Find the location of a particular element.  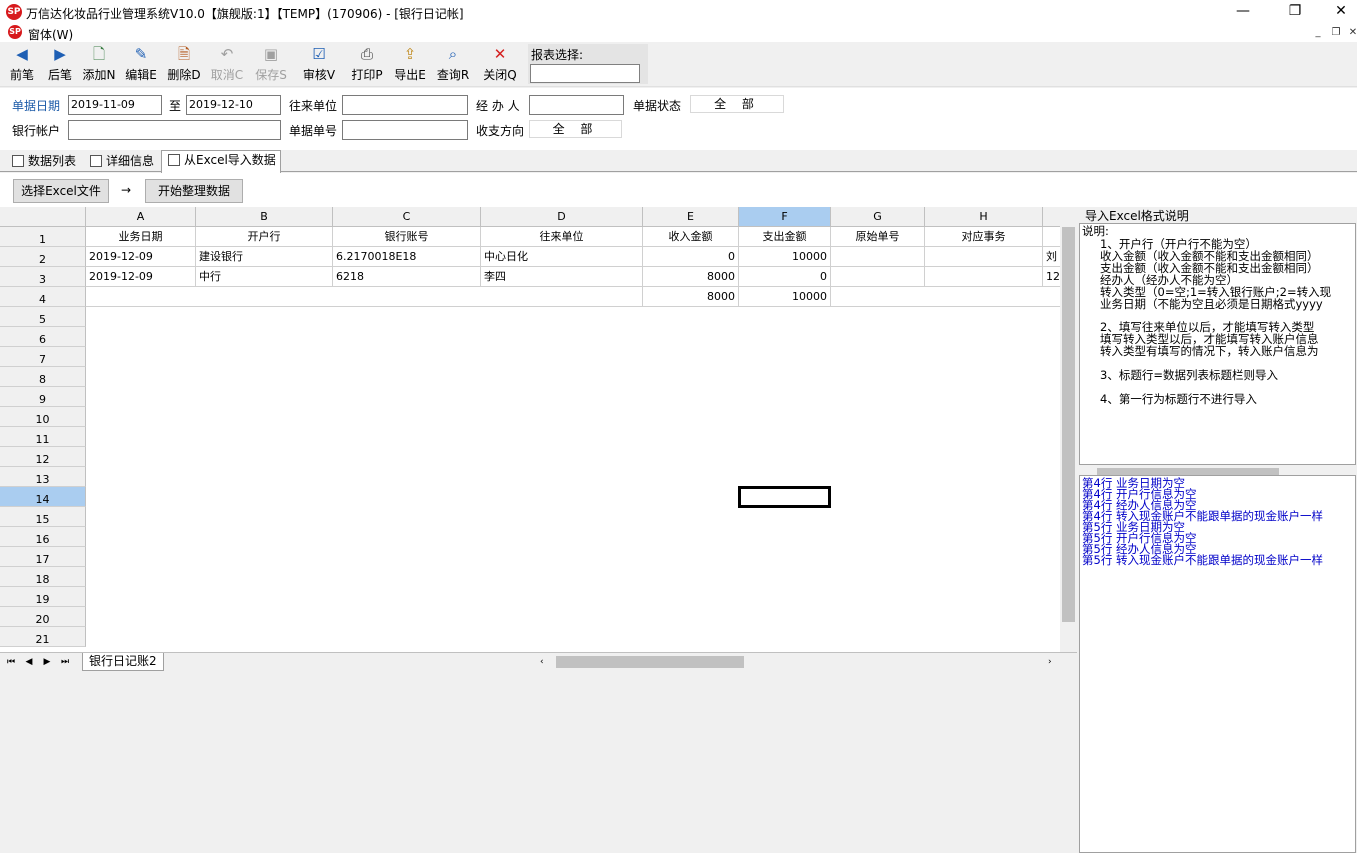

start-process-button: 开始整理数据 is located at coordinates (194, 191).